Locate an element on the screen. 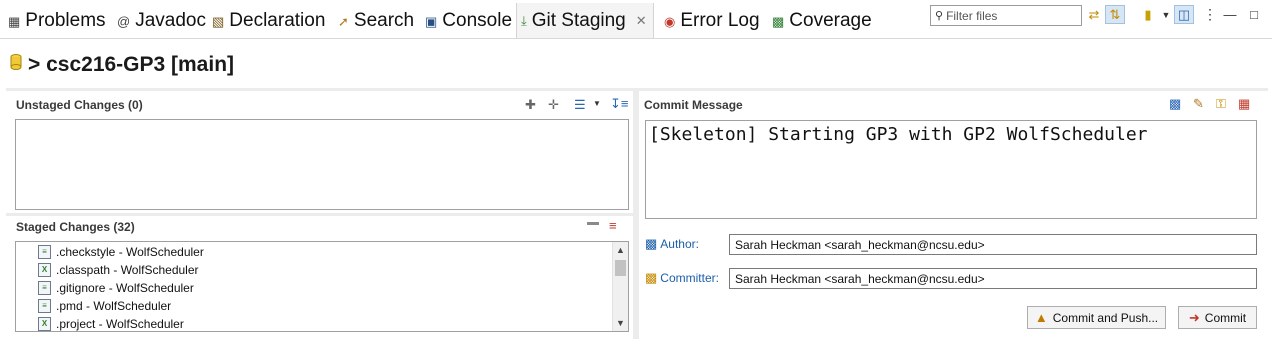 The image size is (1272, 343). vertical-sash is located at coordinates (636, 215).